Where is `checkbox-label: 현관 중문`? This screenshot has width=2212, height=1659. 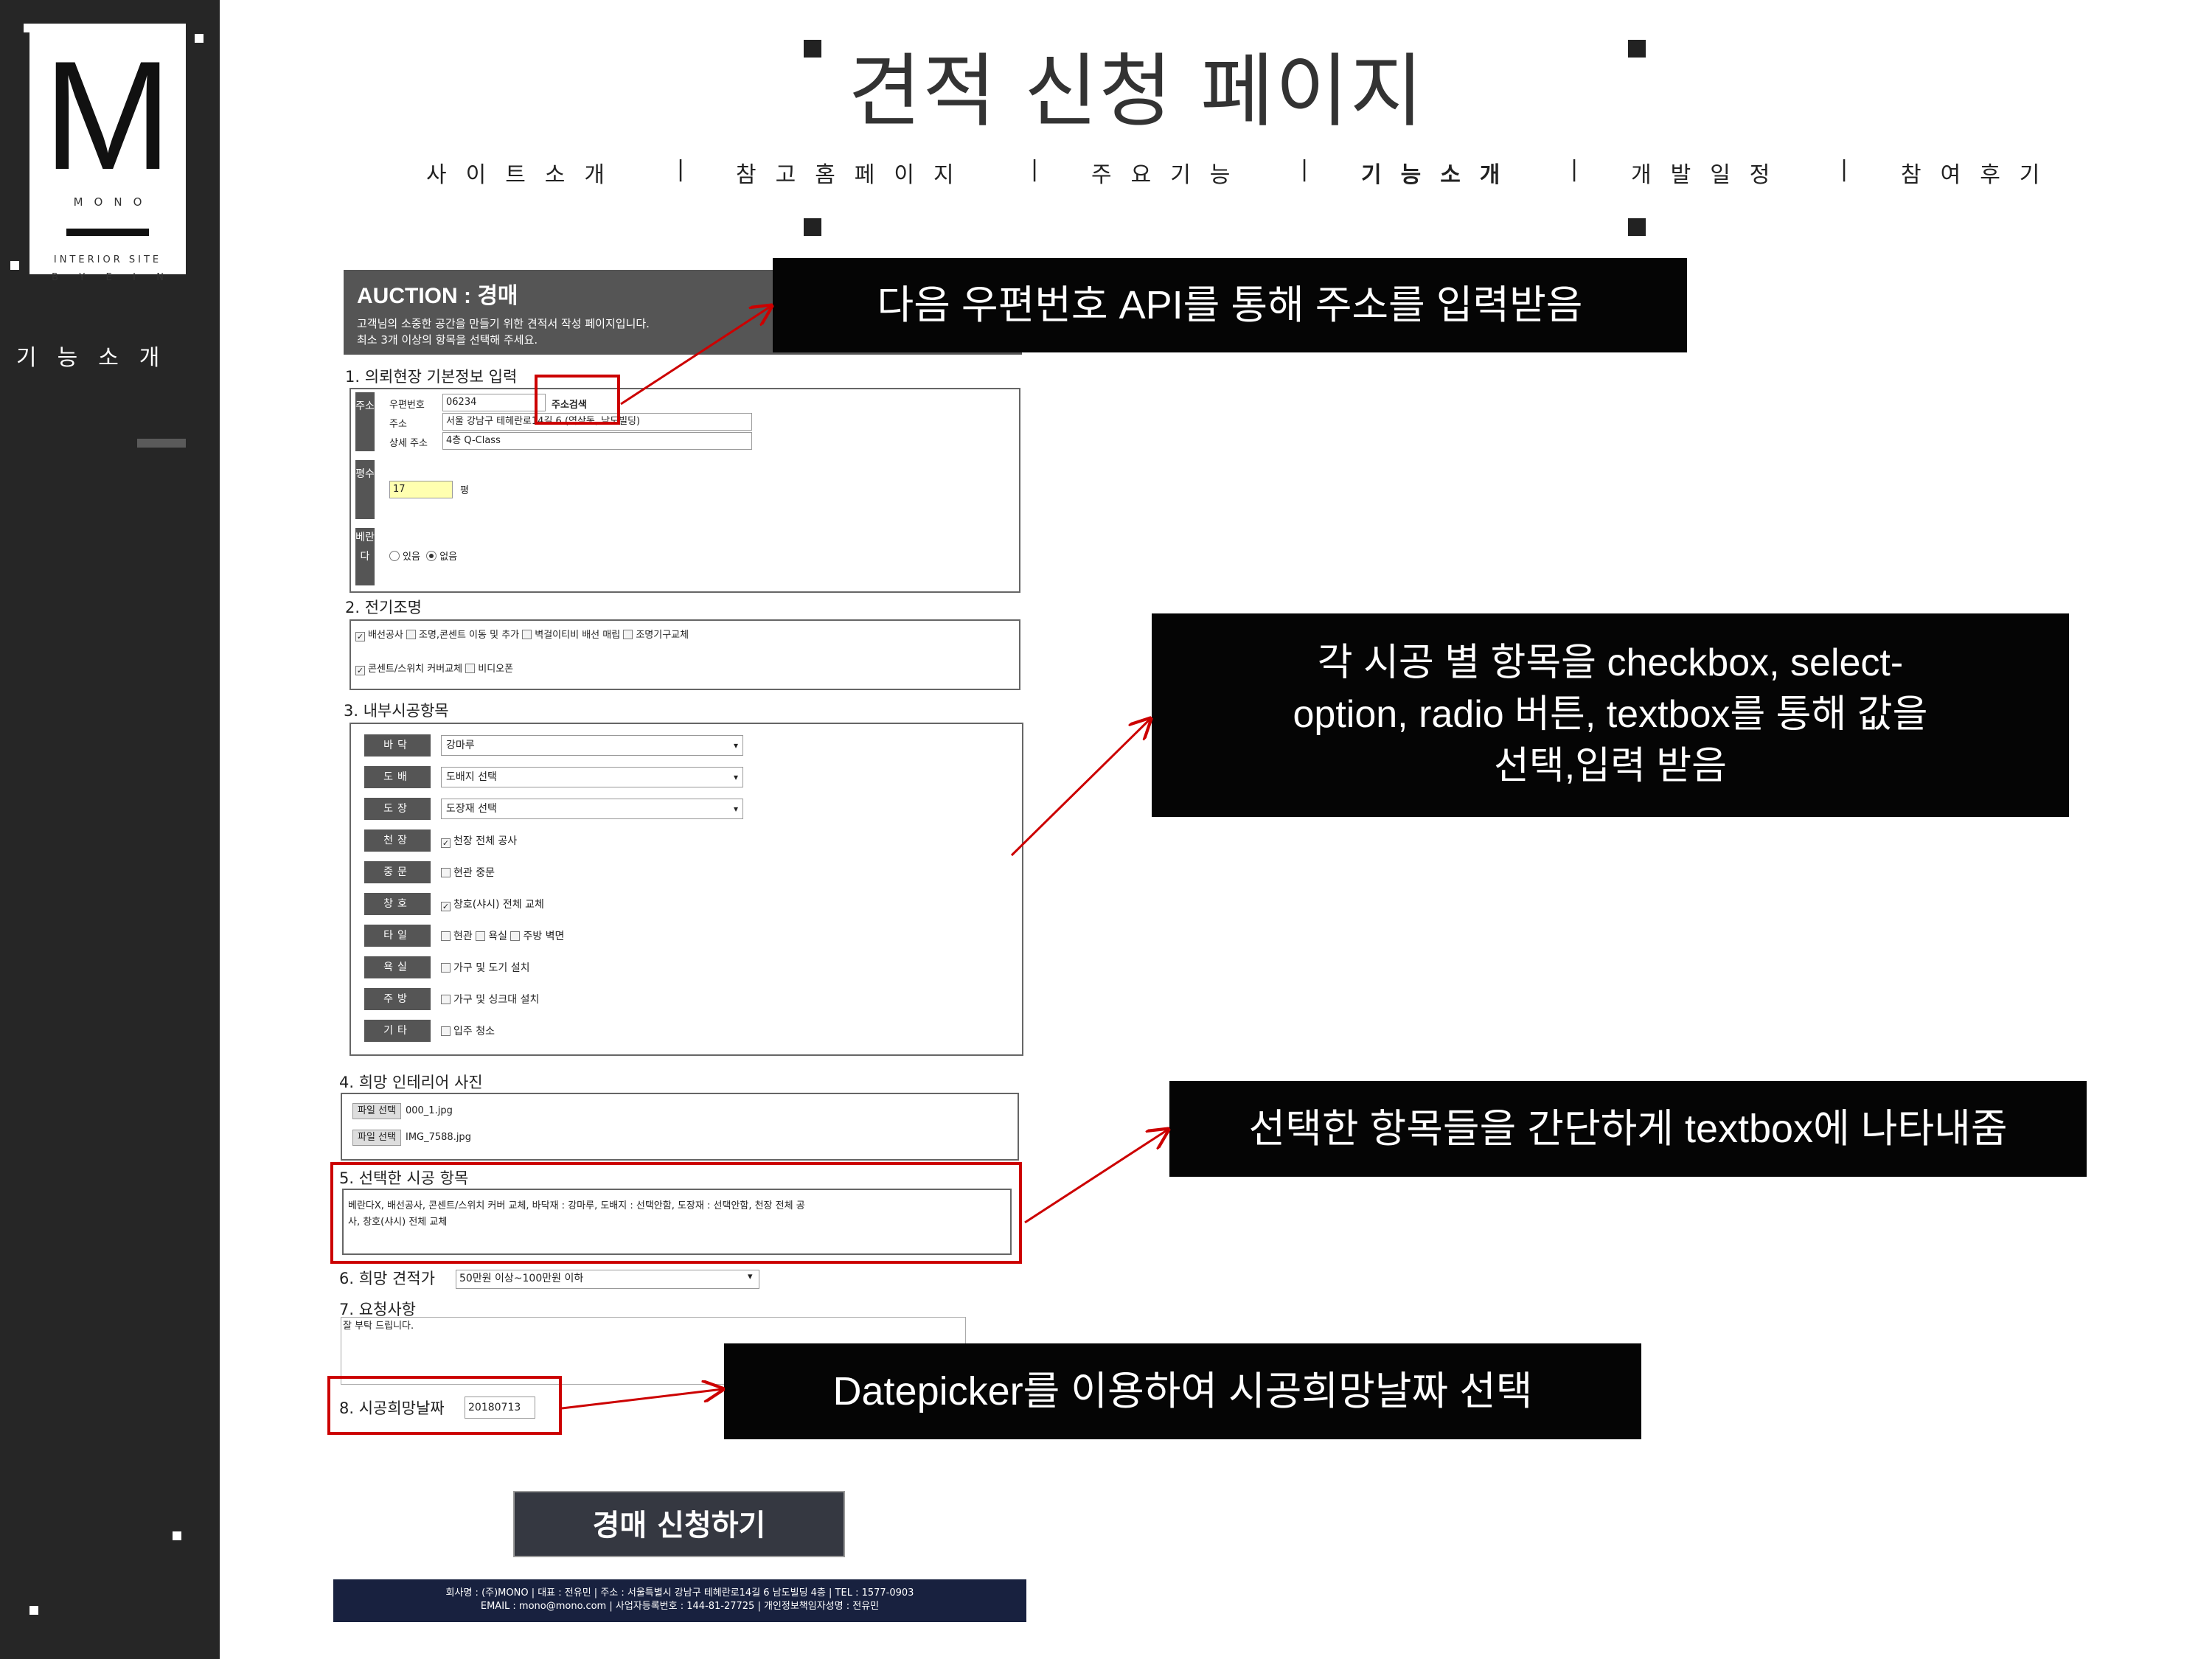 checkbox-label: 현관 중문 is located at coordinates (474, 873).